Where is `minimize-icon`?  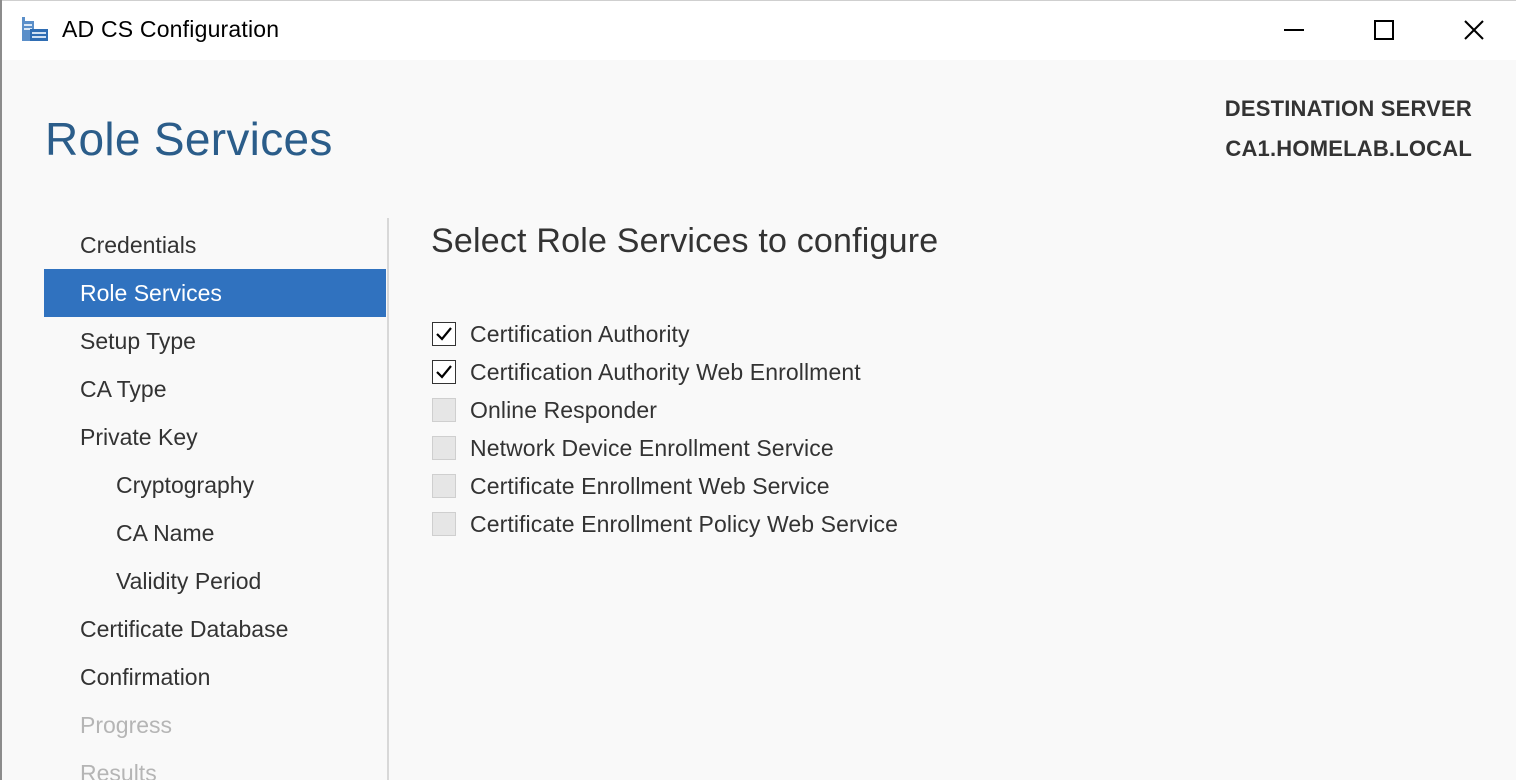 minimize-icon is located at coordinates (1294, 30).